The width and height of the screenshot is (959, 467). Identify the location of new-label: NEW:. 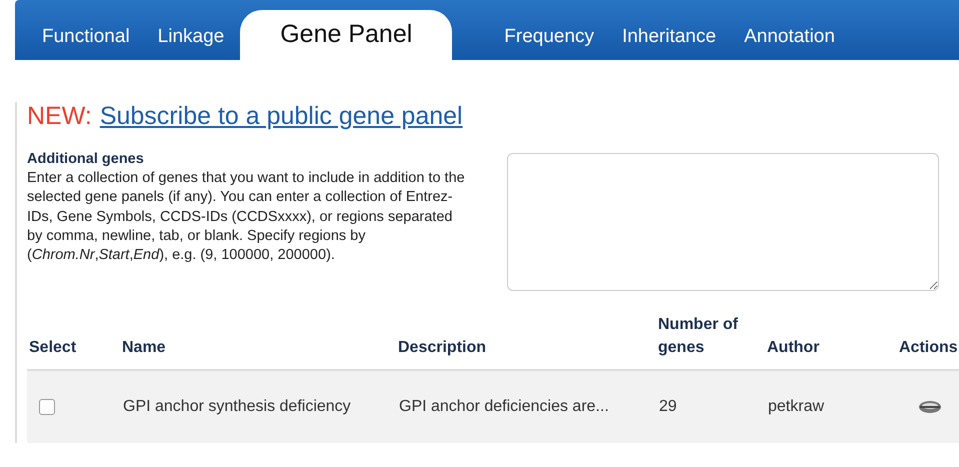
(59, 116).